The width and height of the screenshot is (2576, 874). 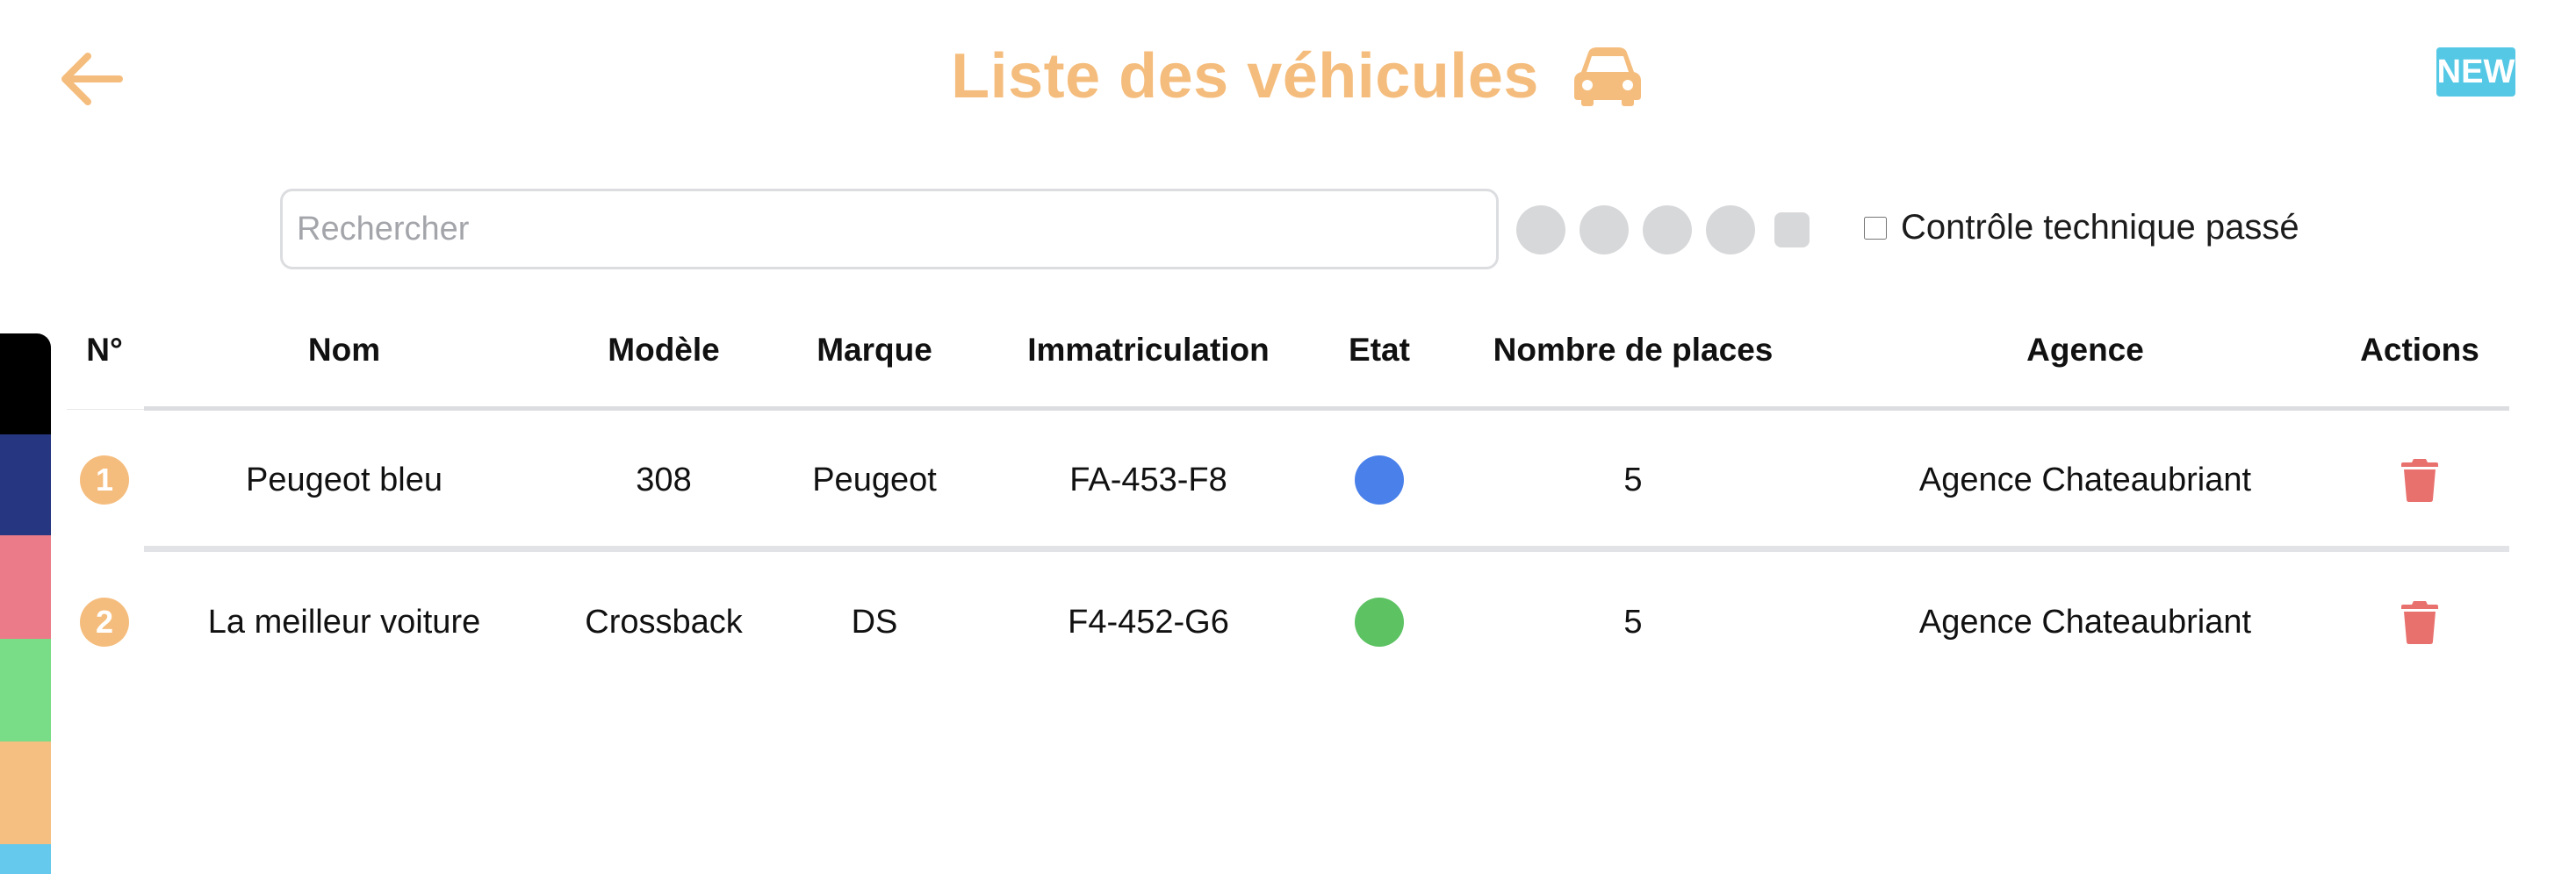 What do you see at coordinates (1875, 228) in the screenshot?
I see `controle-technique-checkbox` at bounding box center [1875, 228].